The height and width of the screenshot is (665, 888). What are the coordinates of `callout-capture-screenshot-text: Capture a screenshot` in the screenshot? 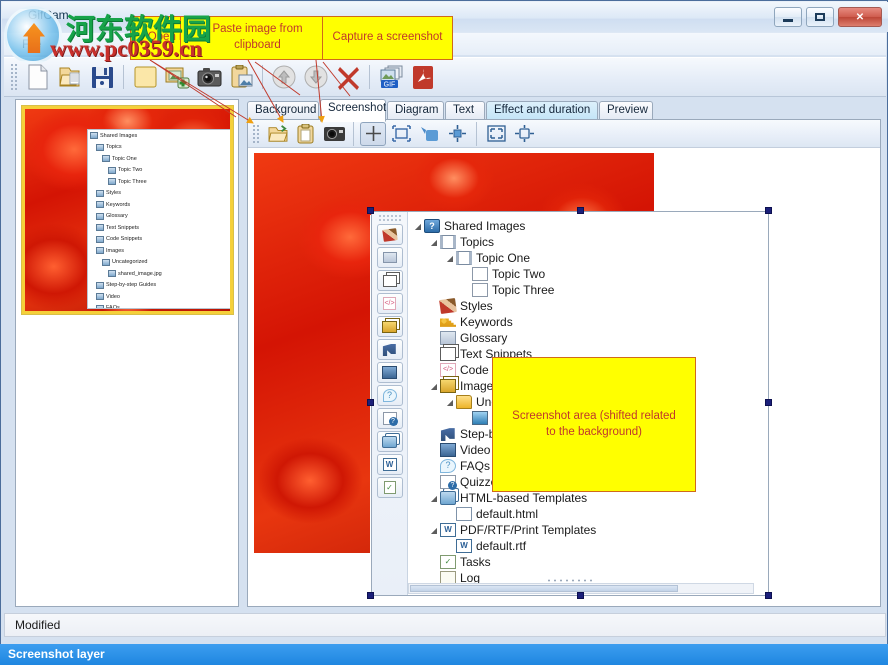 It's located at (387, 37).